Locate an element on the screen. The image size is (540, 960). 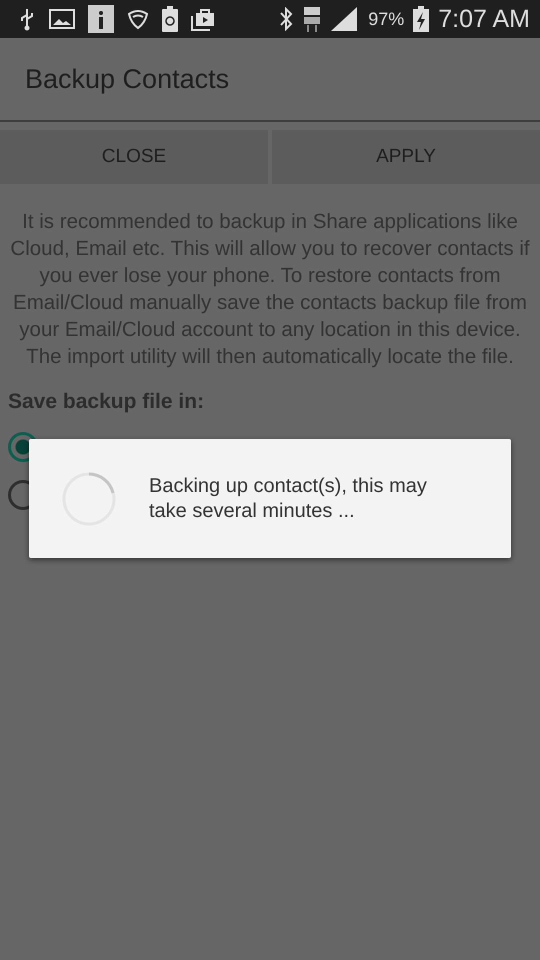
usb-icon is located at coordinates (27, 19).